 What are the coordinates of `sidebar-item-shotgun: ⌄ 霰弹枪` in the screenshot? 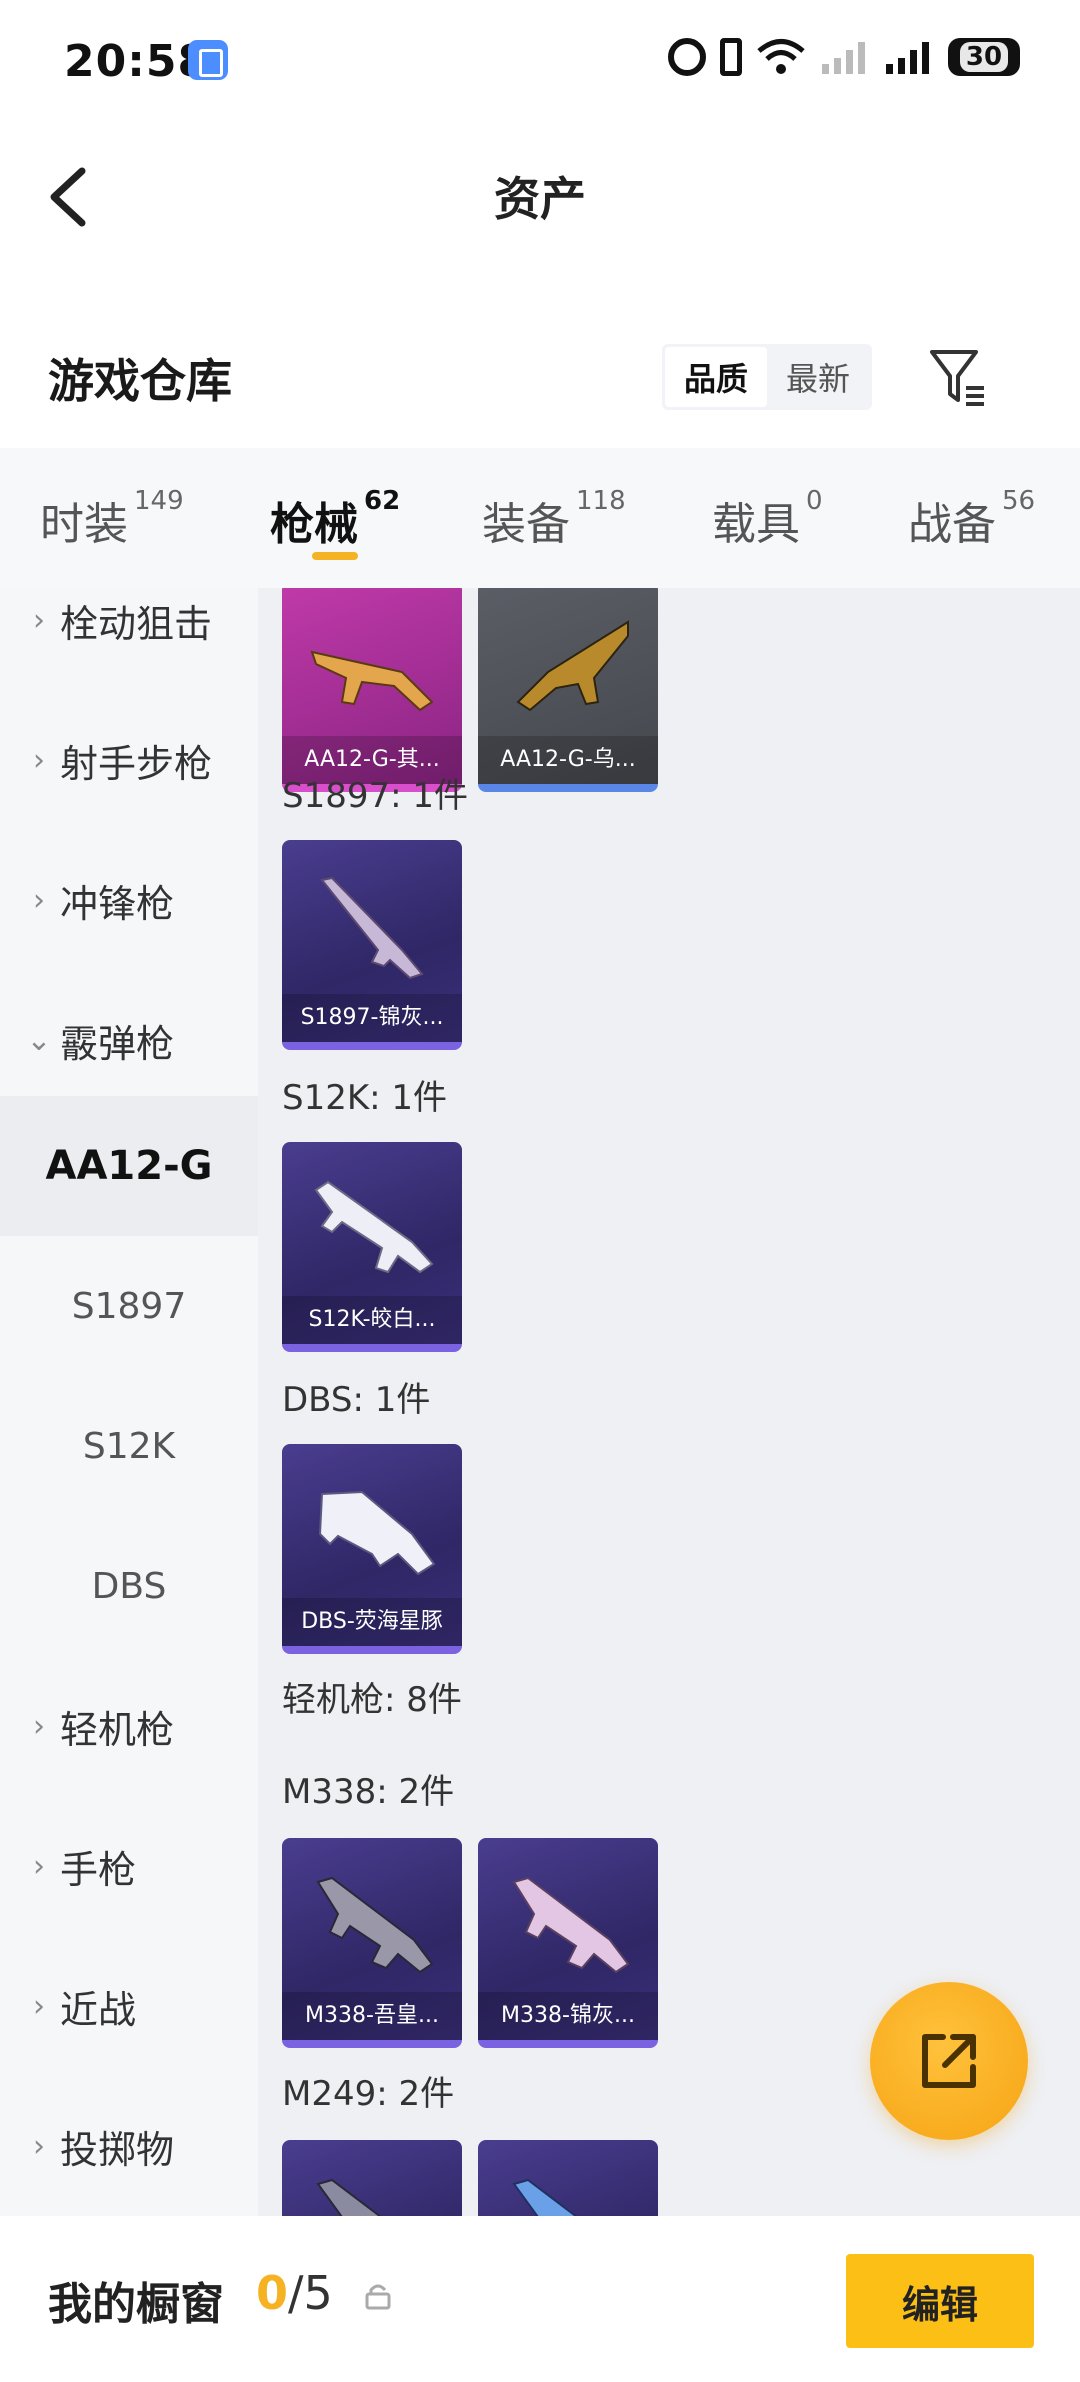 It's located at (129, 1040).